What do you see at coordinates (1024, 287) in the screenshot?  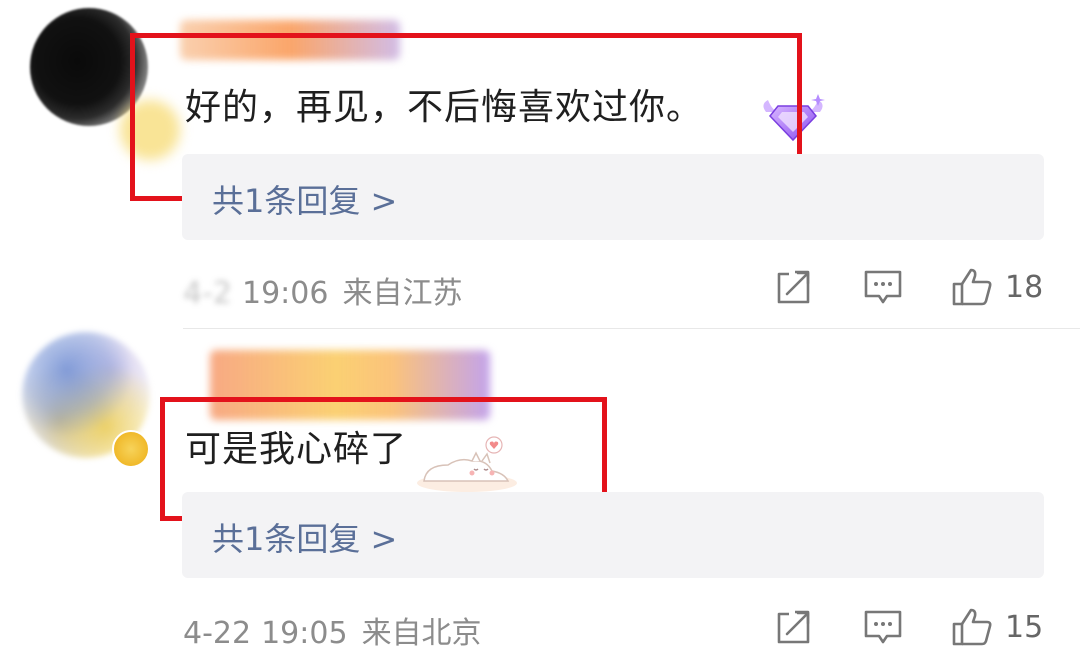 I see `like-count: 18` at bounding box center [1024, 287].